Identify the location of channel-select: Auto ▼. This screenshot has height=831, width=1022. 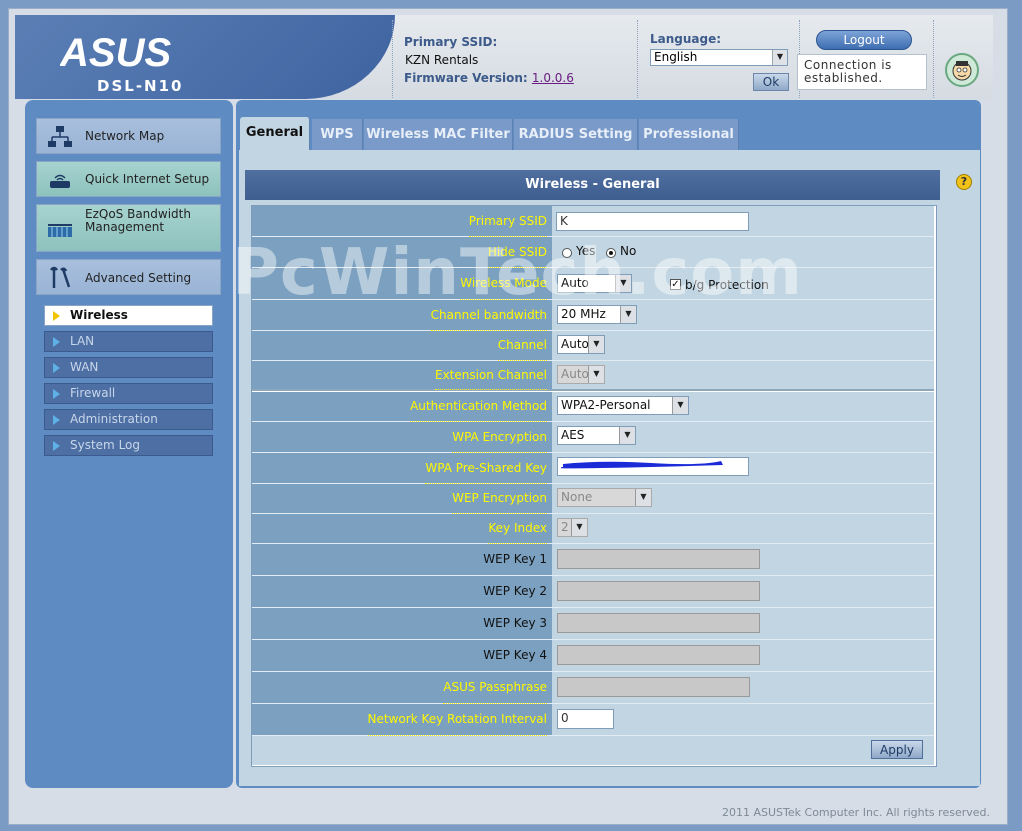
(581, 344).